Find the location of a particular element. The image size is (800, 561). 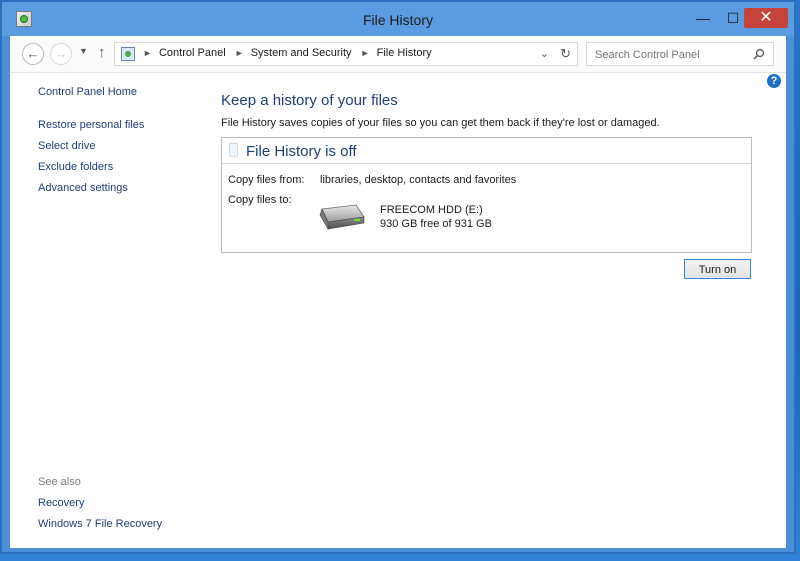

help-icon: ? is located at coordinates (774, 81).